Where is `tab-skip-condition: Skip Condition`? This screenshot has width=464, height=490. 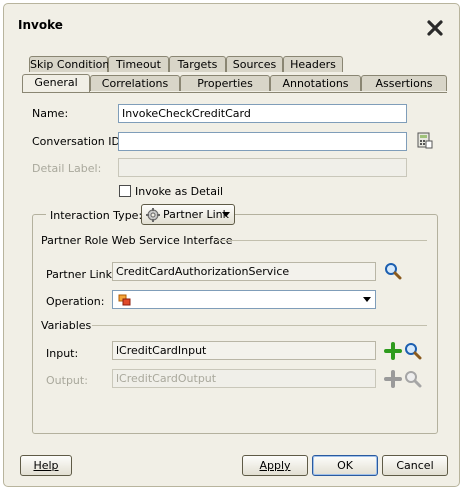 tab-skip-condition: Skip Condition is located at coordinates (69, 64).